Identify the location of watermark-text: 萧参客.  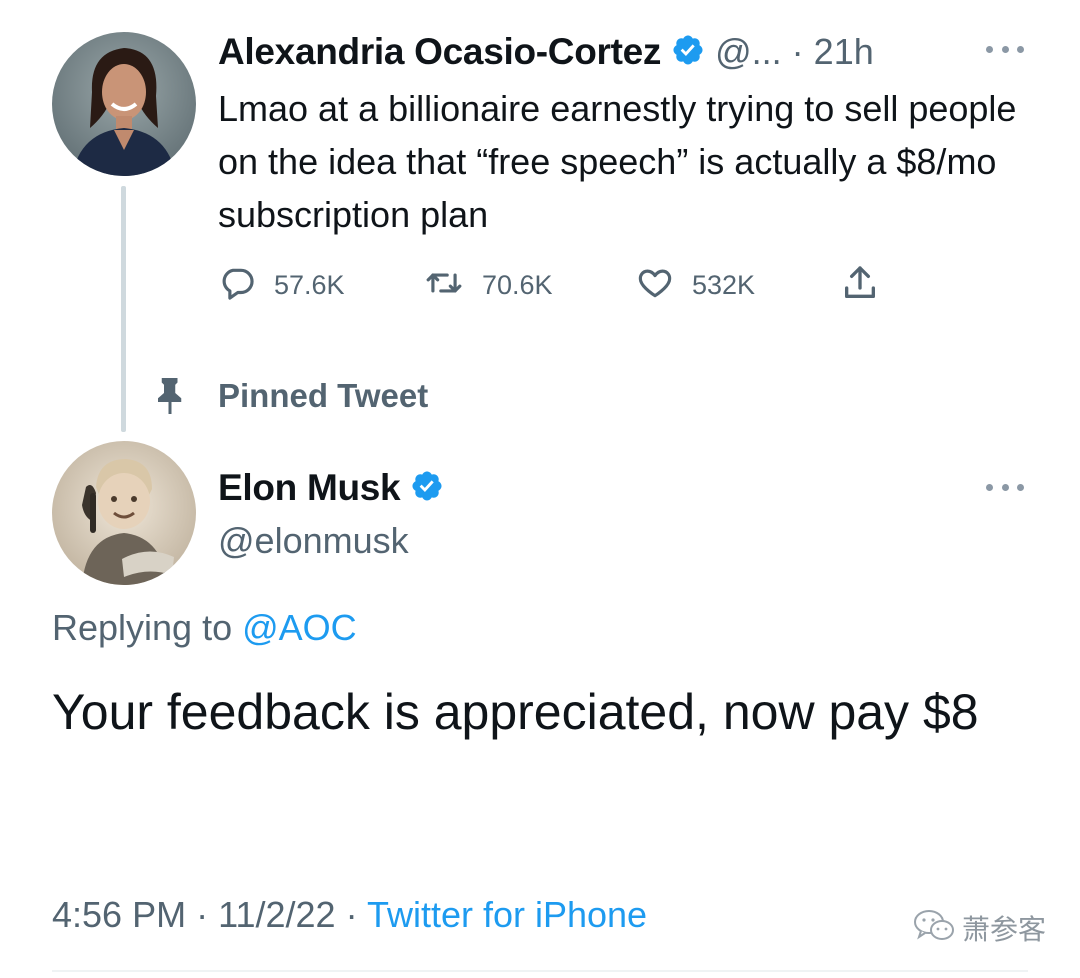
(1004, 929).